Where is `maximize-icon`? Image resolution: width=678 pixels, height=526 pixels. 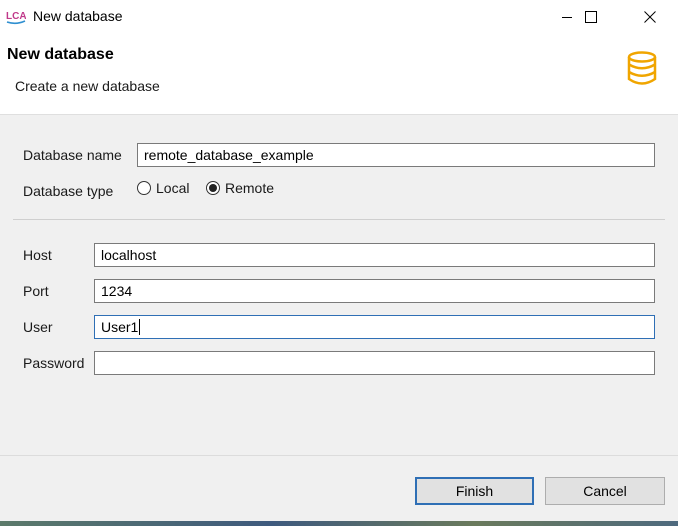
maximize-icon is located at coordinates (591, 17).